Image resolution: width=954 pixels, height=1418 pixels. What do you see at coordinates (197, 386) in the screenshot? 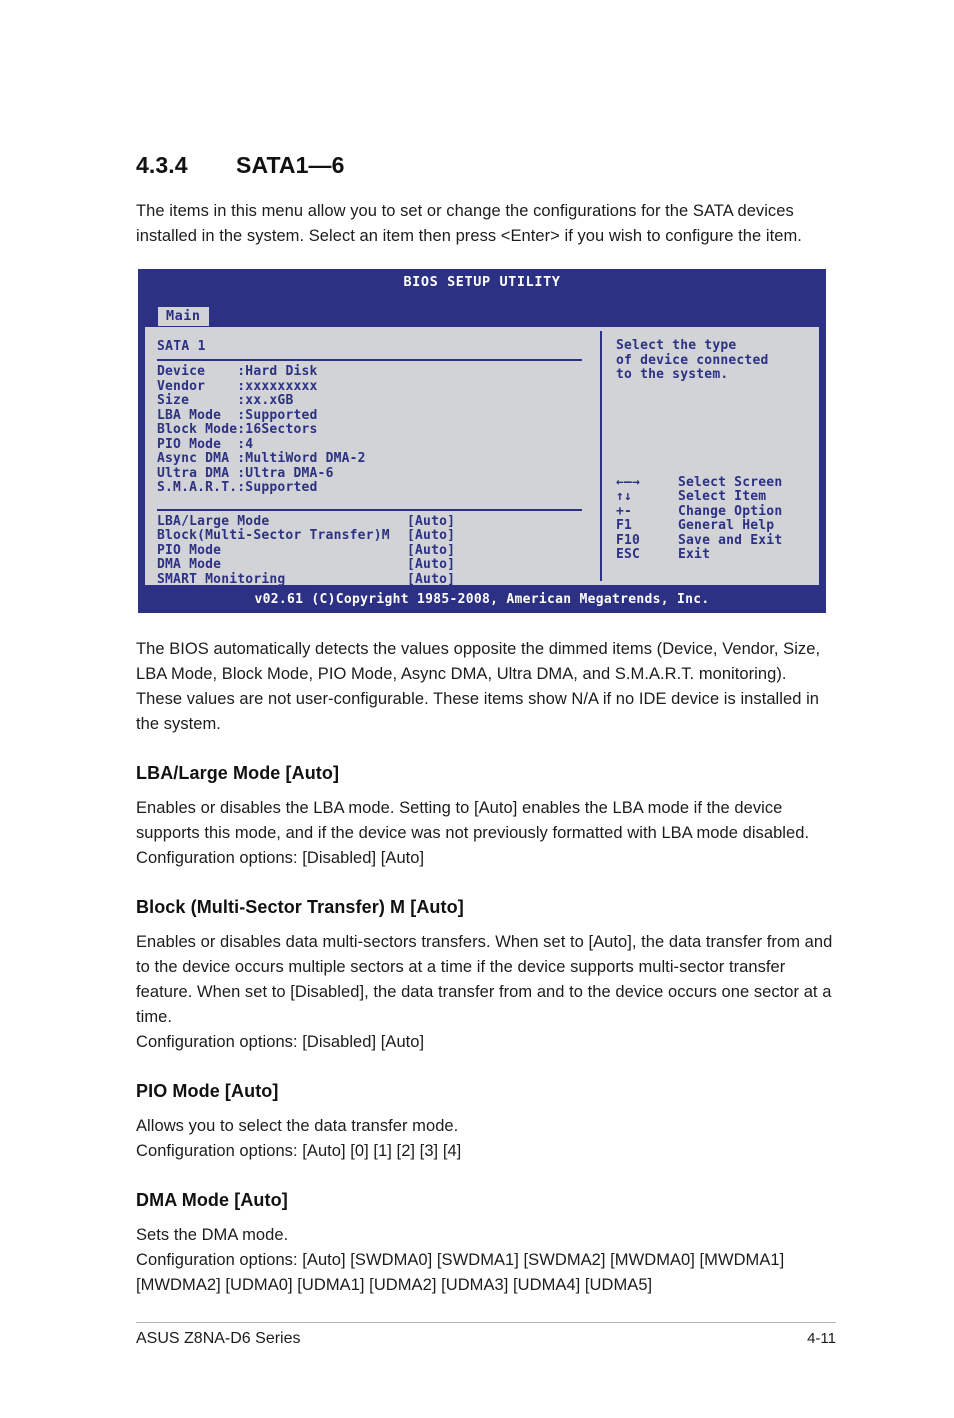
I see `device-info-label: Vendor` at bounding box center [197, 386].